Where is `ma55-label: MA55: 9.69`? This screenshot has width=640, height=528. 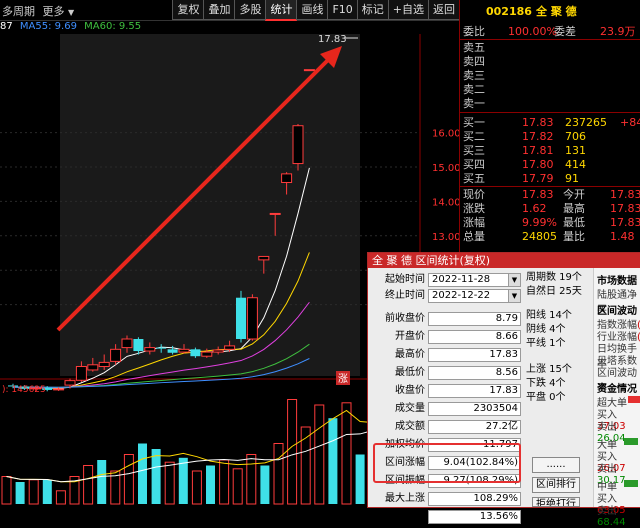
ma55-label: MA55: 9.69 is located at coordinates (48, 26).